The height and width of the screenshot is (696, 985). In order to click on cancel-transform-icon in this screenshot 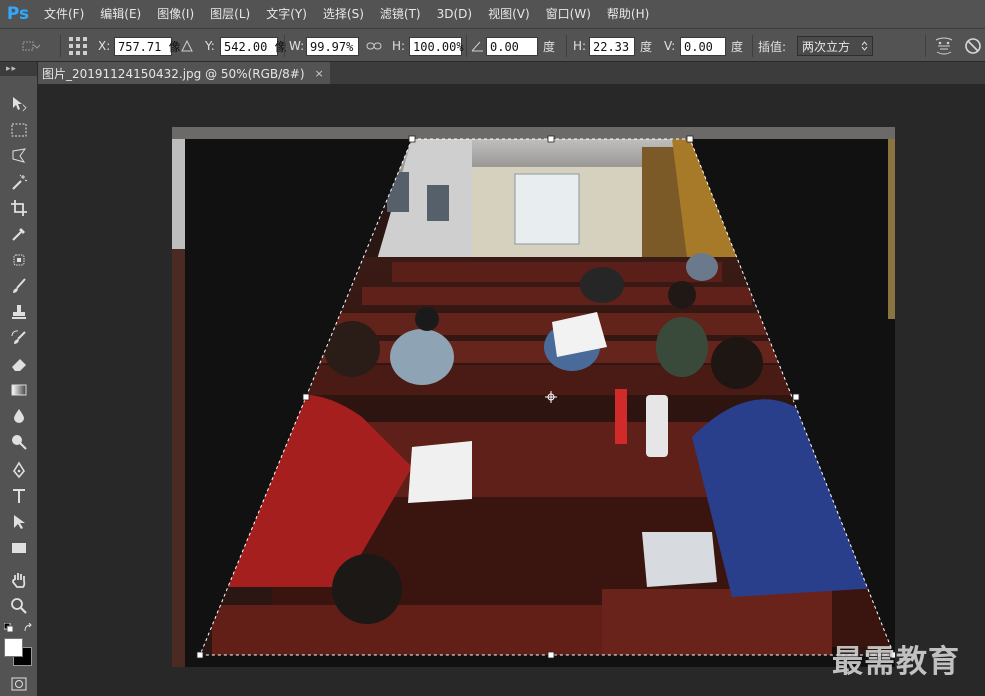, I will do `click(973, 46)`.